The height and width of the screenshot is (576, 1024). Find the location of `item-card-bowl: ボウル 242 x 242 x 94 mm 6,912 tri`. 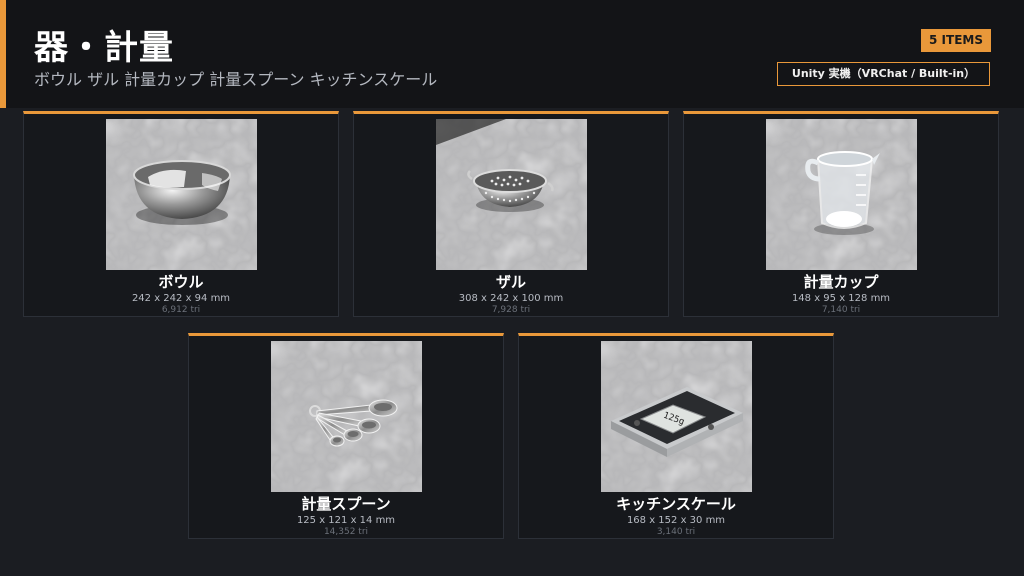

item-card-bowl: ボウル 242 x 242 x 94 mm 6,912 tri is located at coordinates (181, 214).